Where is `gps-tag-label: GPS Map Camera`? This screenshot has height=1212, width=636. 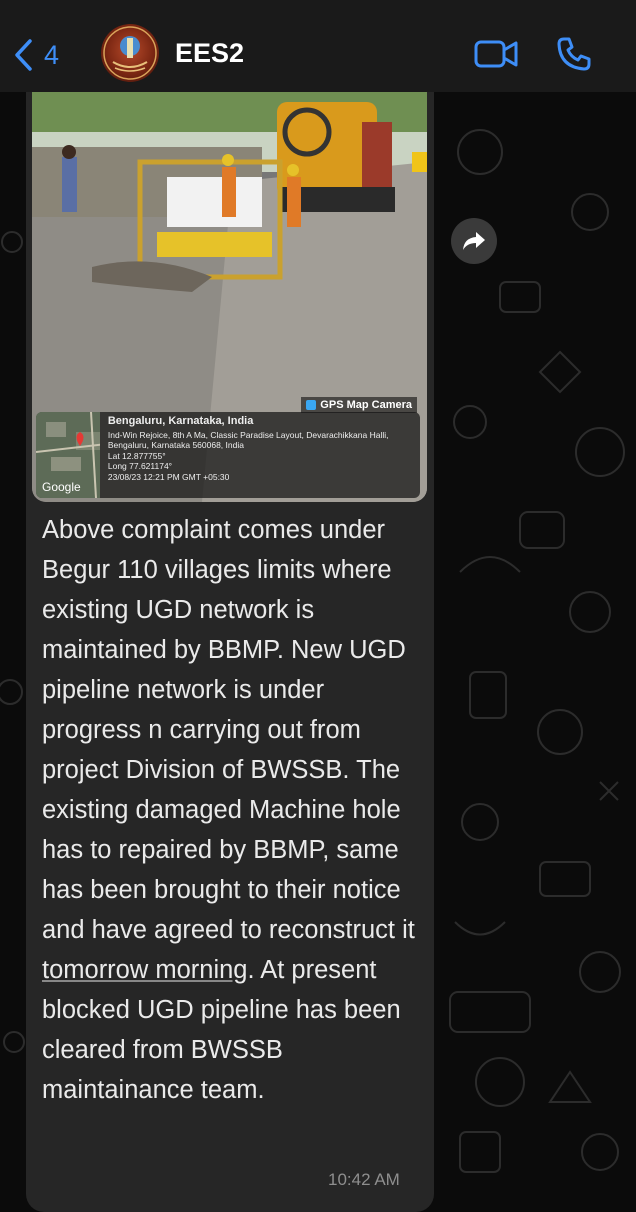
gps-tag-label: GPS Map Camera is located at coordinates (366, 405).